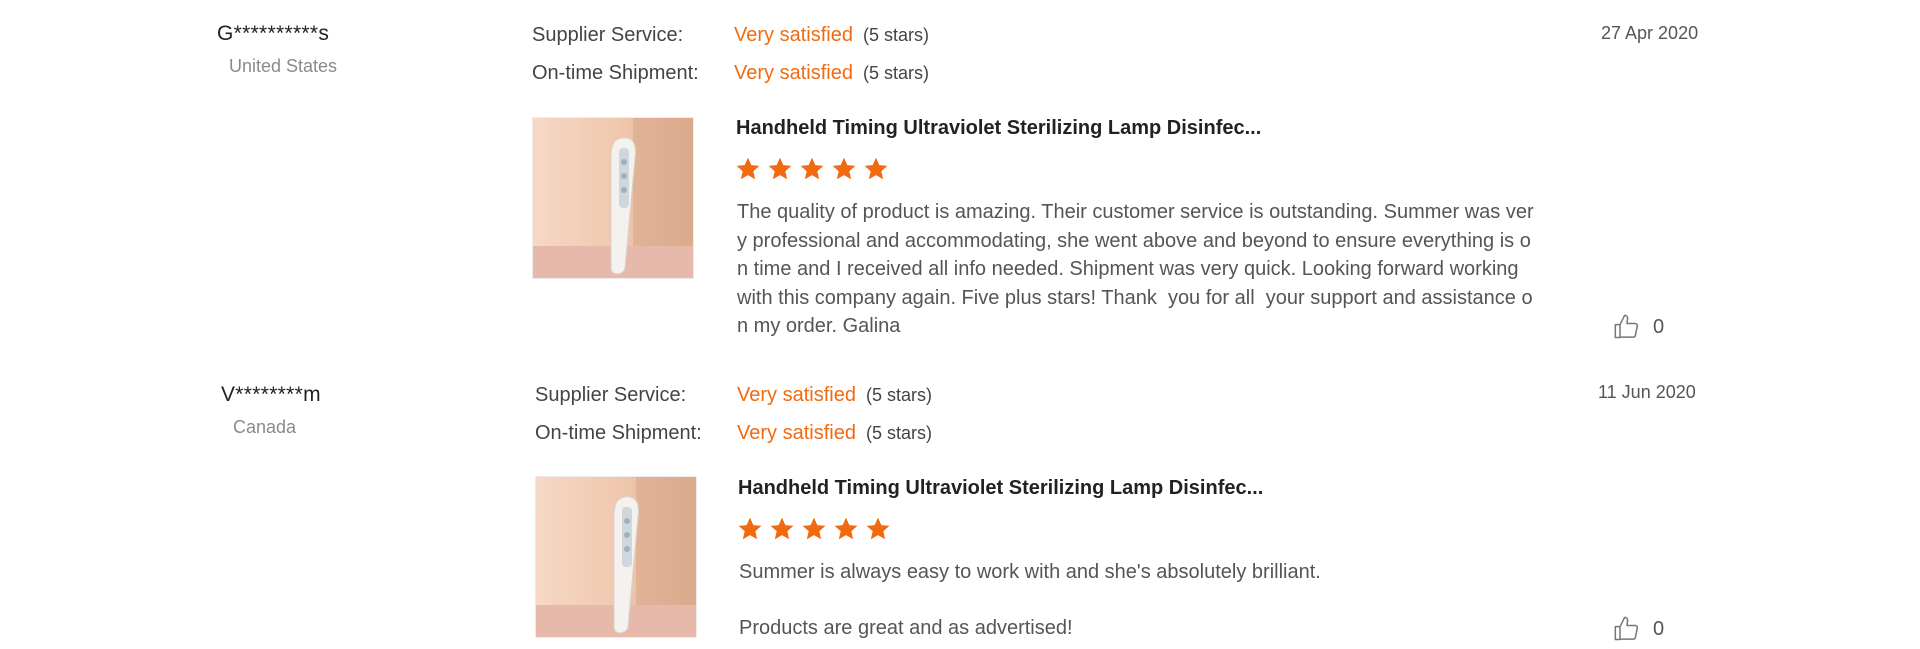  What do you see at coordinates (265, 427) in the screenshot?
I see `buyer-country: Canada` at bounding box center [265, 427].